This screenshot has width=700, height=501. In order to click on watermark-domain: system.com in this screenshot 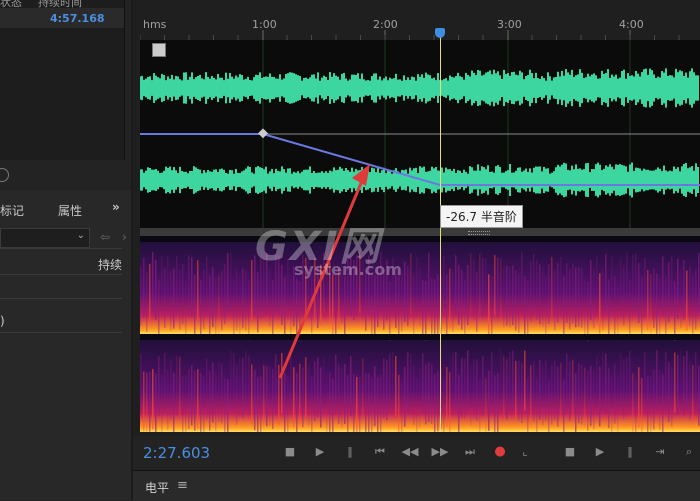, I will do `click(348, 269)`.